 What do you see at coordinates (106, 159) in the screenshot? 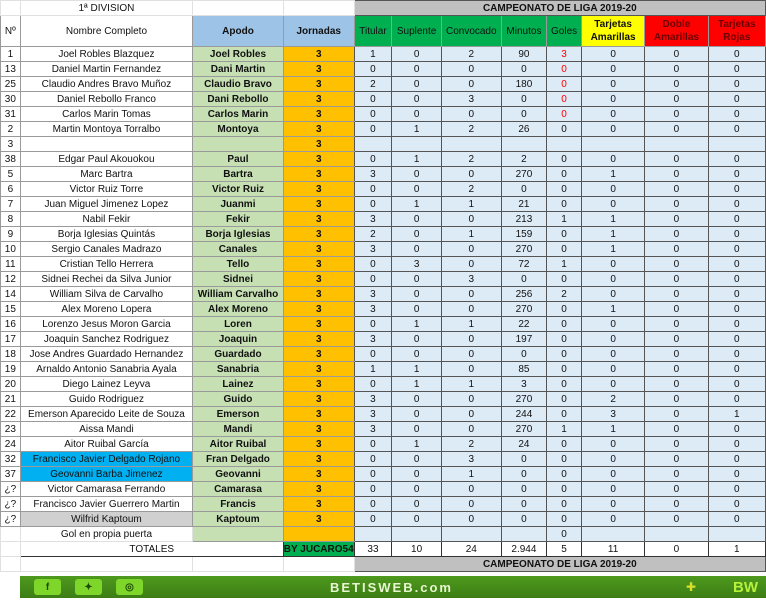
I see `player-full-name: Edgar Paul Akouokou` at bounding box center [106, 159].